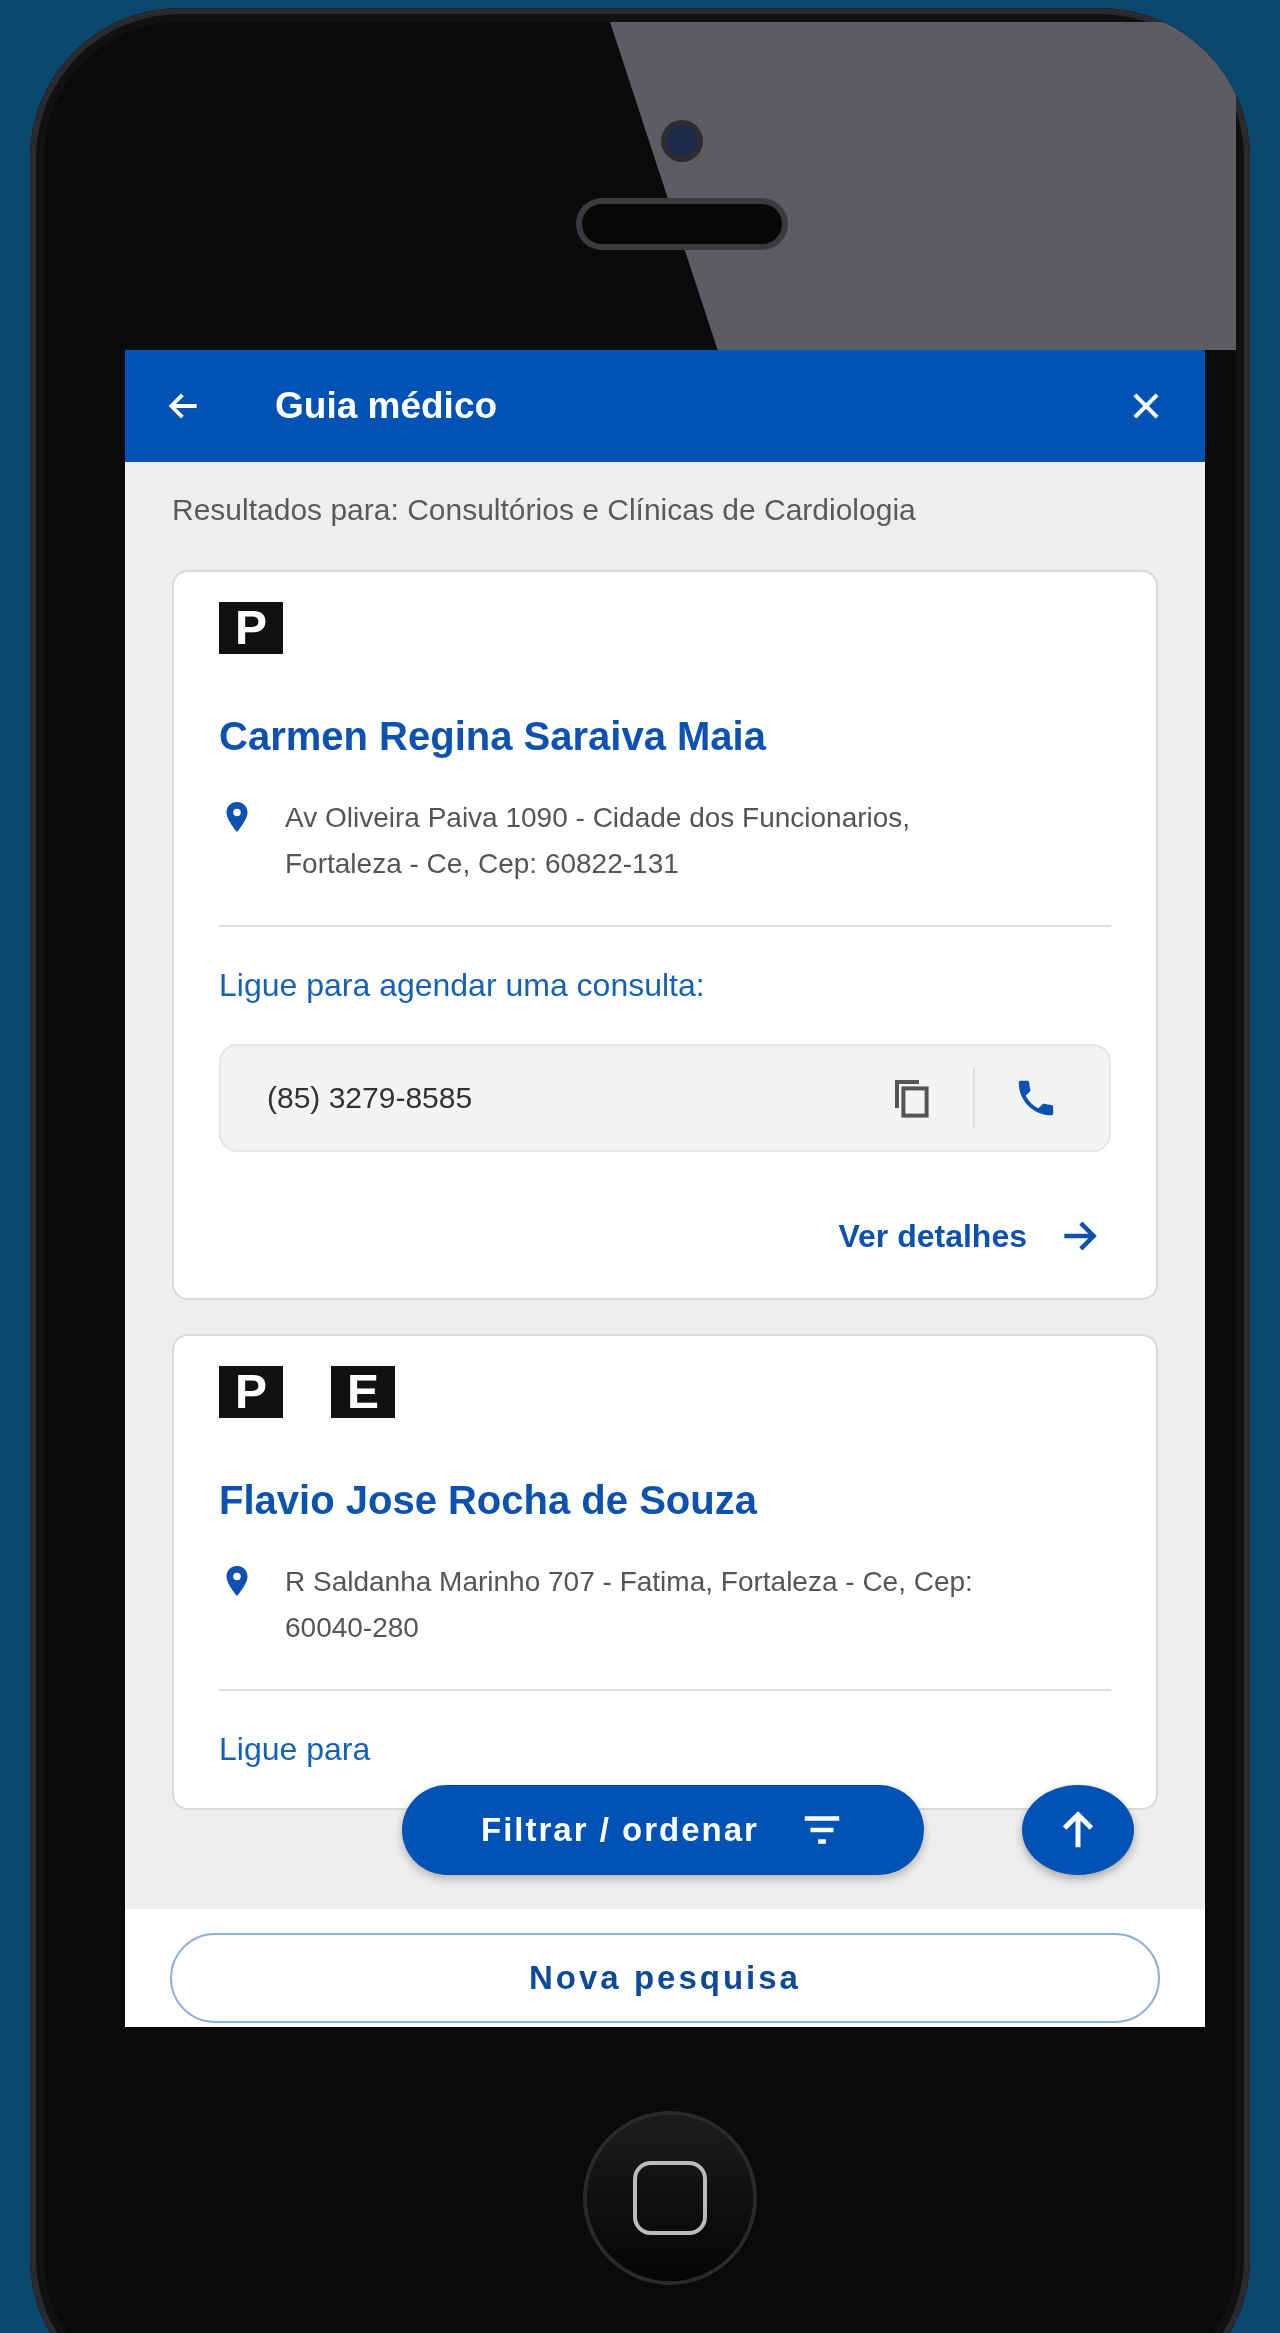 The image size is (1280, 2333). Describe the element at coordinates (1078, 1830) in the screenshot. I see `scroll-top-button` at that location.